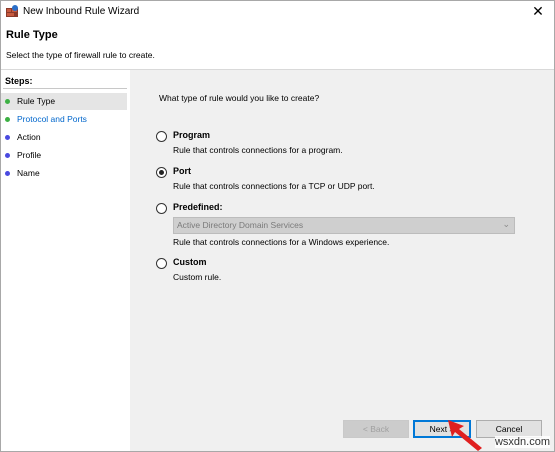  I want to click on option-label: Program, so click(191, 135).